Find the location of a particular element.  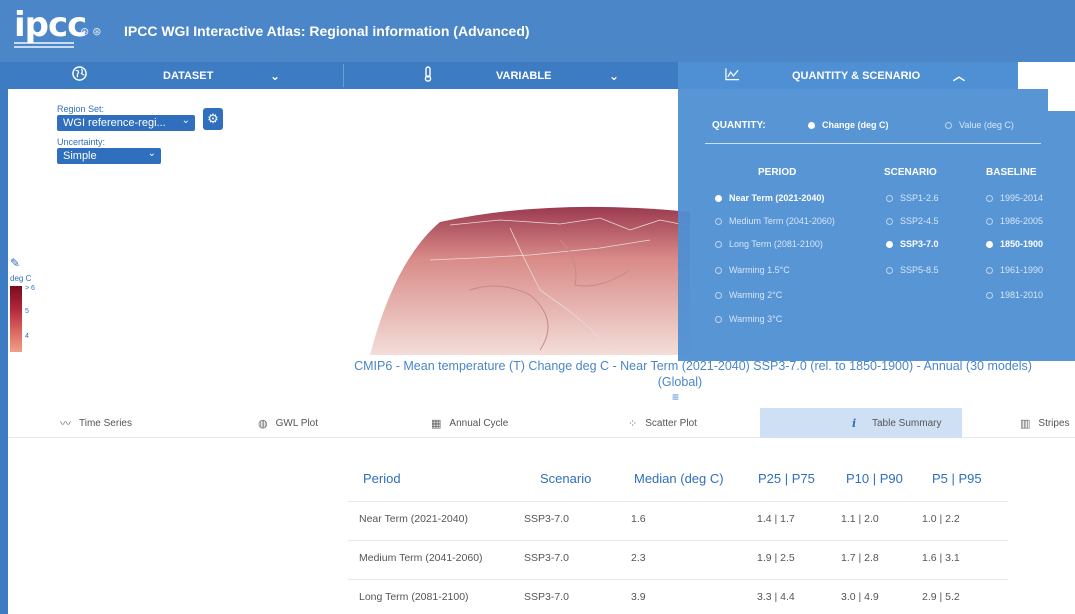

baseline-option-label: 1961-1990 is located at coordinates (1022, 270).